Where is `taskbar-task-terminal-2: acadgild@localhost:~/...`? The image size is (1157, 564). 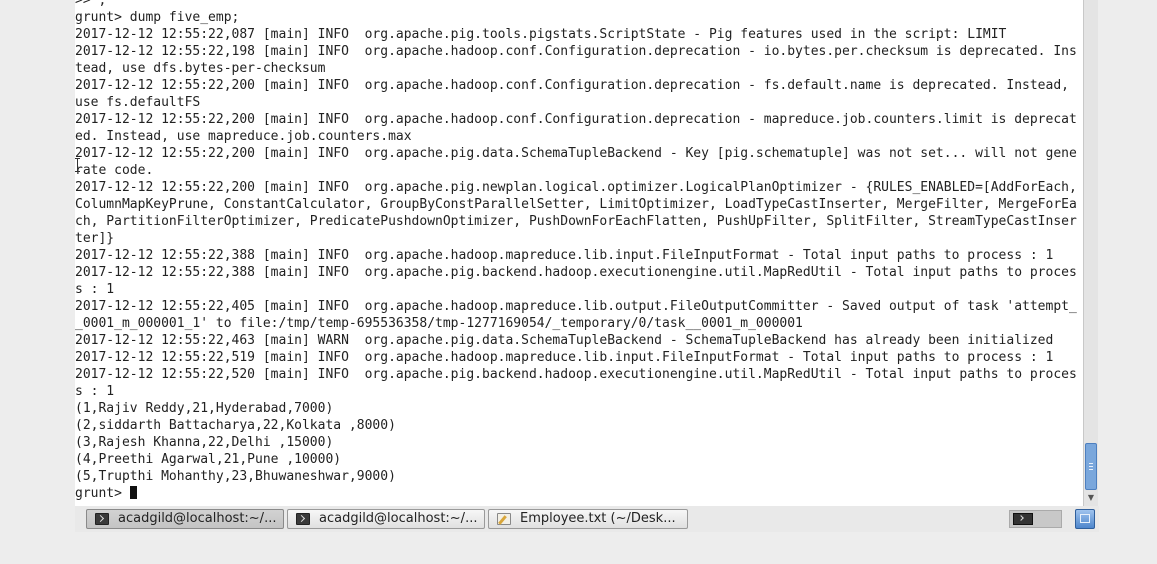 taskbar-task-terminal-2: acadgild@localhost:~/... is located at coordinates (386, 519).